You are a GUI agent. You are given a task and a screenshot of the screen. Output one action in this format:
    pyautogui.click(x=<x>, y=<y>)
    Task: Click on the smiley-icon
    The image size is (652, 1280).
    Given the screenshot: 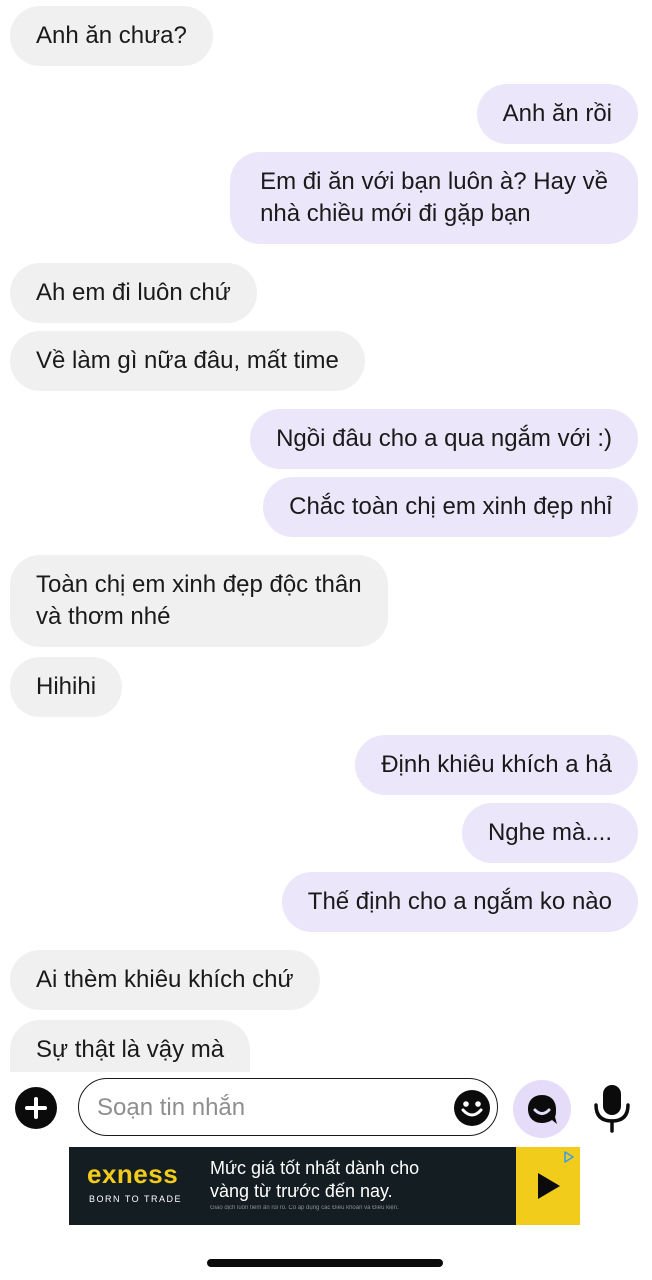 What is the action you would take?
    pyautogui.click(x=472, y=1108)
    